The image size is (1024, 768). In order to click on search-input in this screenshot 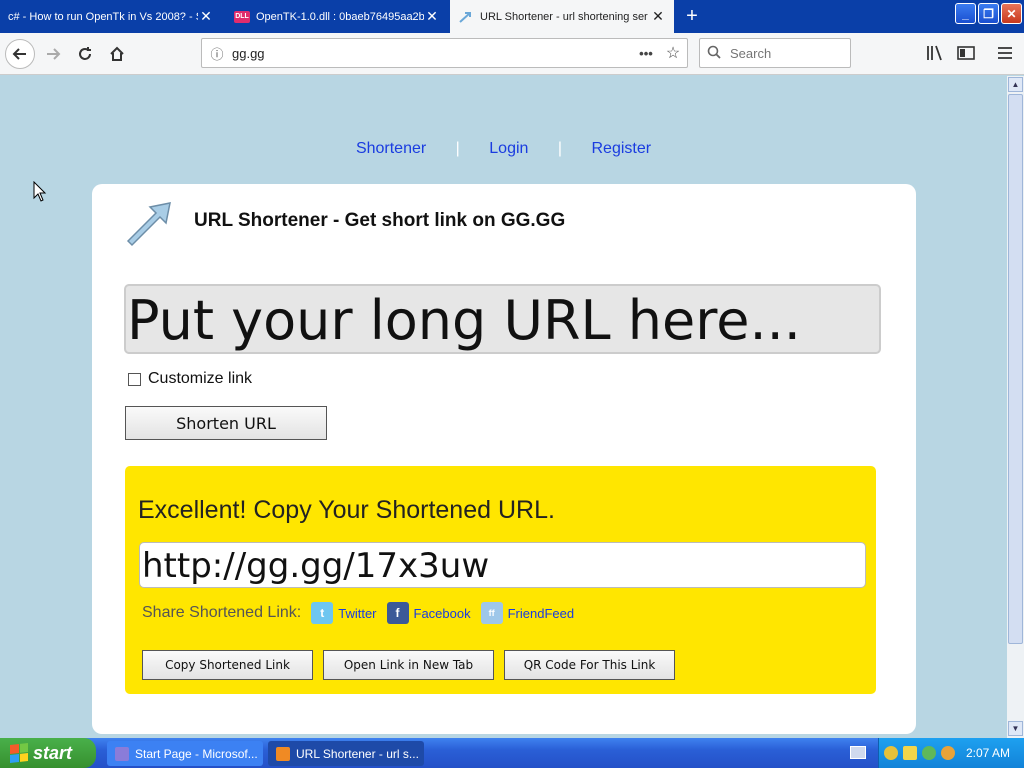, I will do `click(783, 53)`.